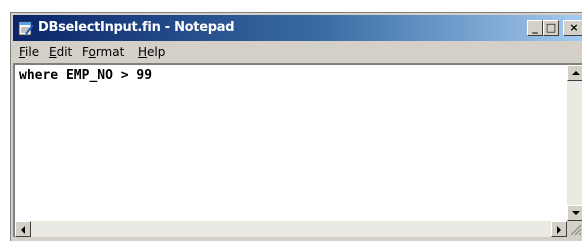 This screenshot has height=242, width=582. What do you see at coordinates (85, 75) in the screenshot?
I see `editor-text: where EMP_NO > 99` at bounding box center [85, 75].